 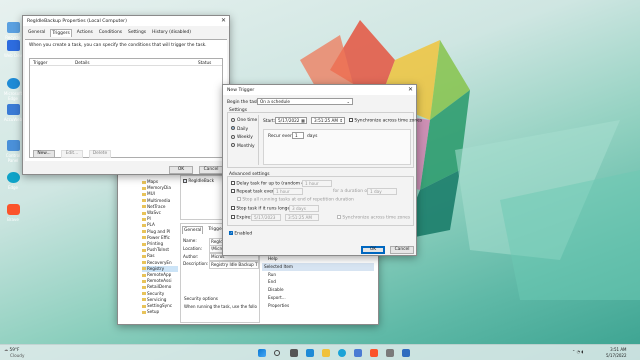 What do you see at coordinates (244, 121) in the screenshot?
I see `schedule-radio-one-time: One time` at bounding box center [244, 121].